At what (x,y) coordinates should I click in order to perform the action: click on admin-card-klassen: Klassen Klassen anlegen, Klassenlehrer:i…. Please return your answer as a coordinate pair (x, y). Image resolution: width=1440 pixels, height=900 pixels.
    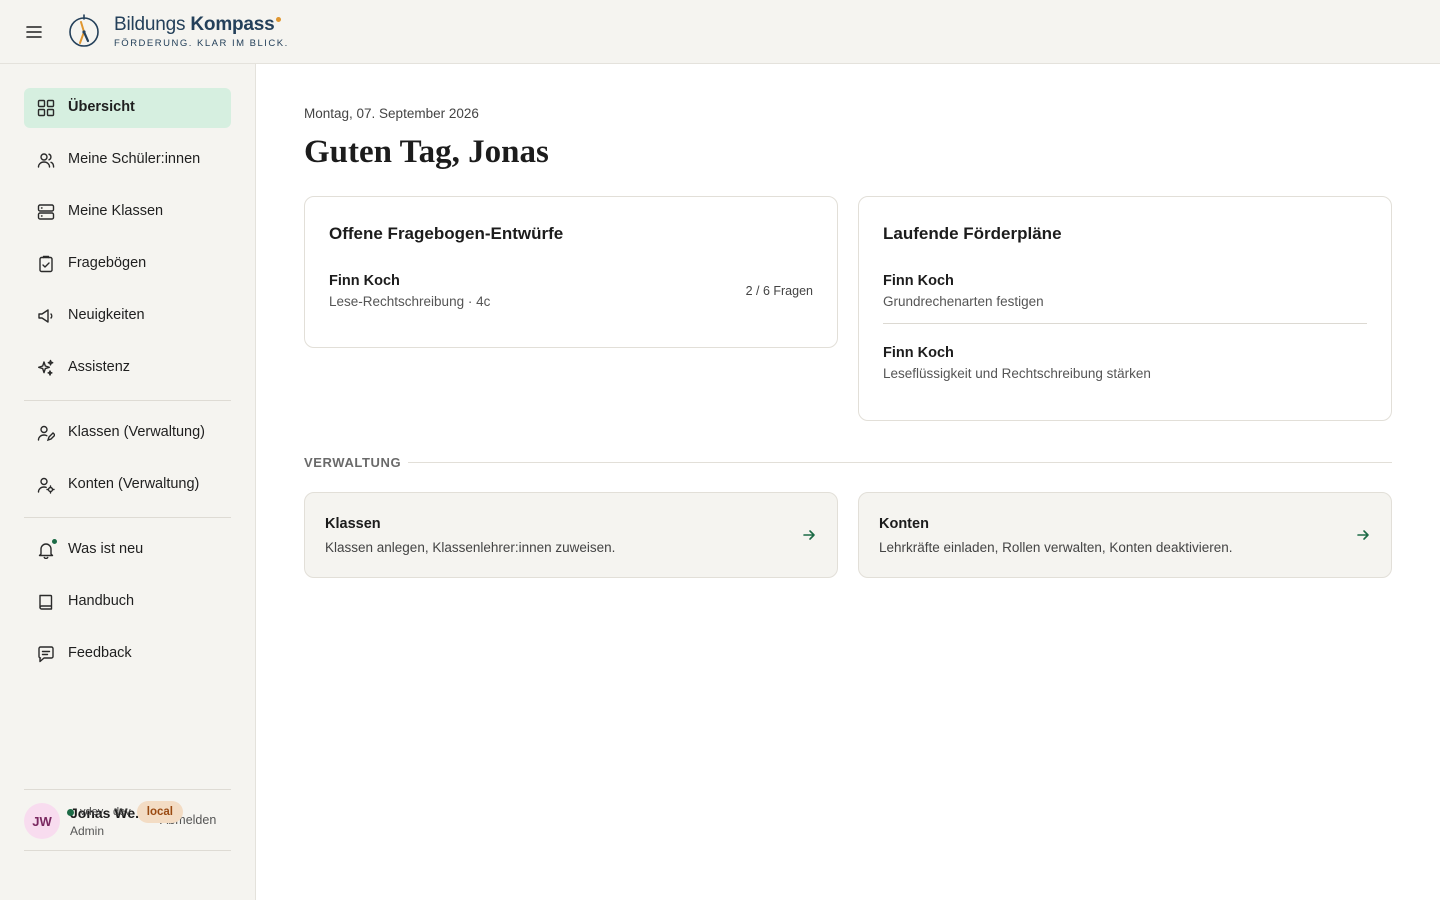
    Looking at the image, I should click on (571, 535).